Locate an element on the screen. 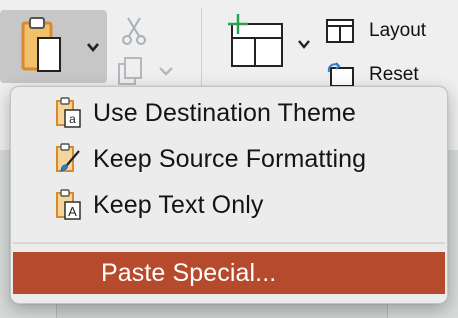 The height and width of the screenshot is (318, 458). copy-icon is located at coordinates (148, 71).